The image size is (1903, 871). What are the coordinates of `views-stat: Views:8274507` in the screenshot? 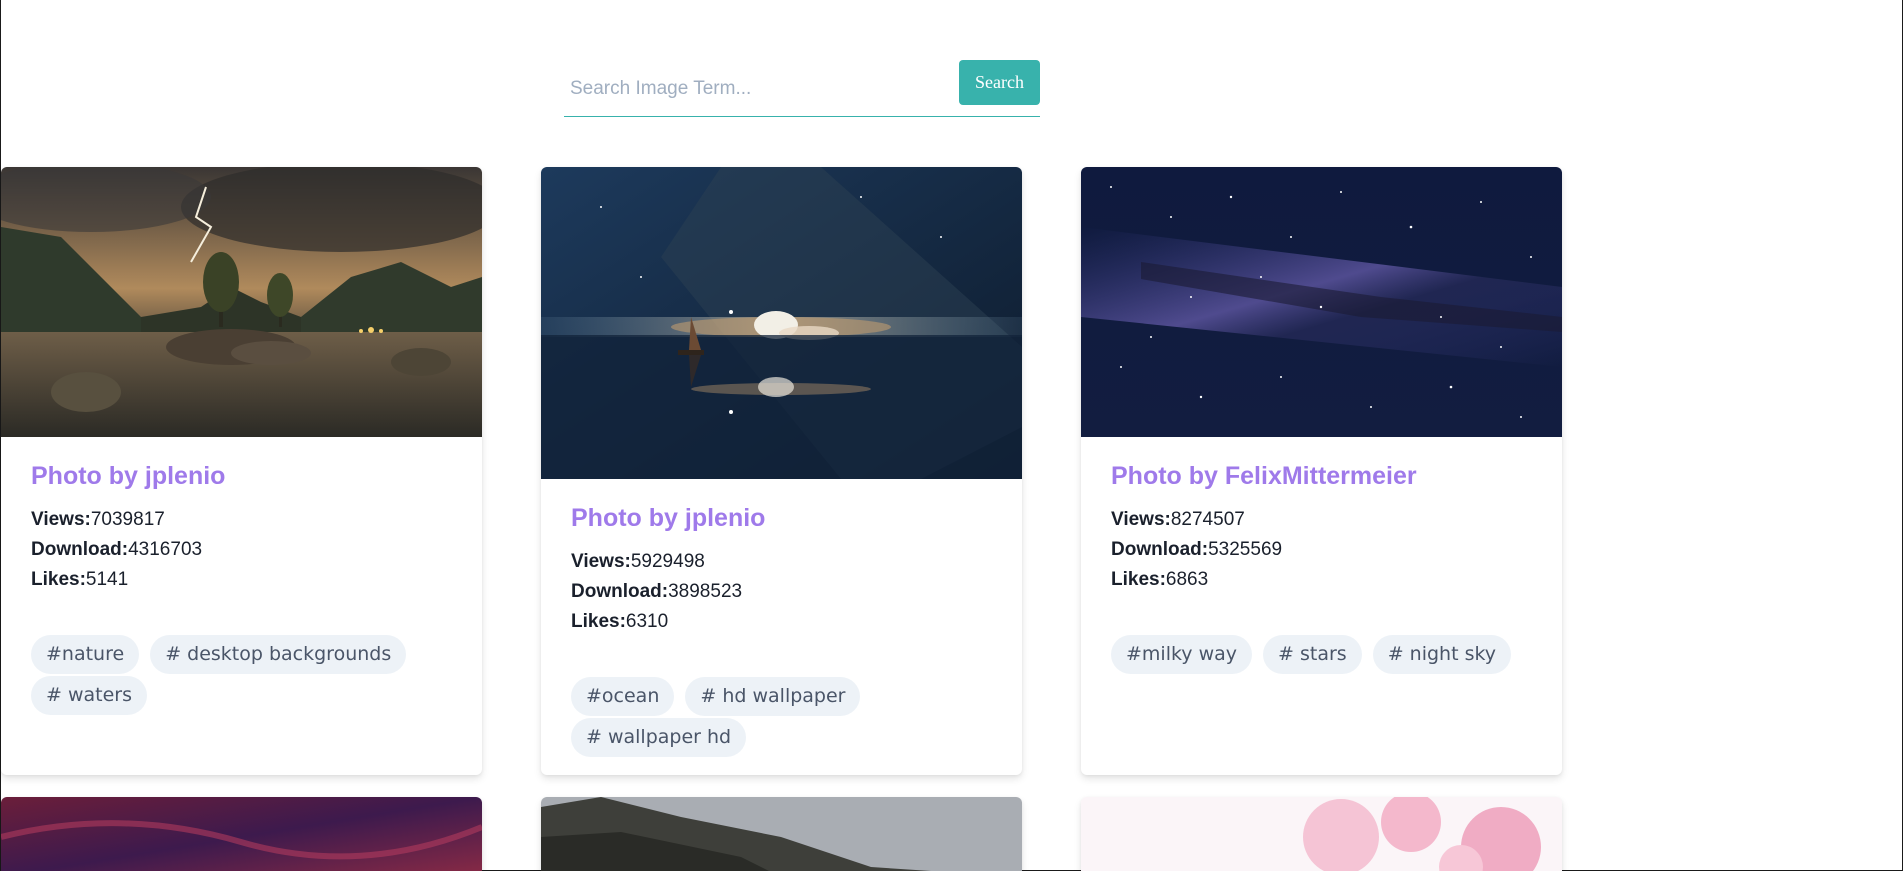 It's located at (1321, 520).